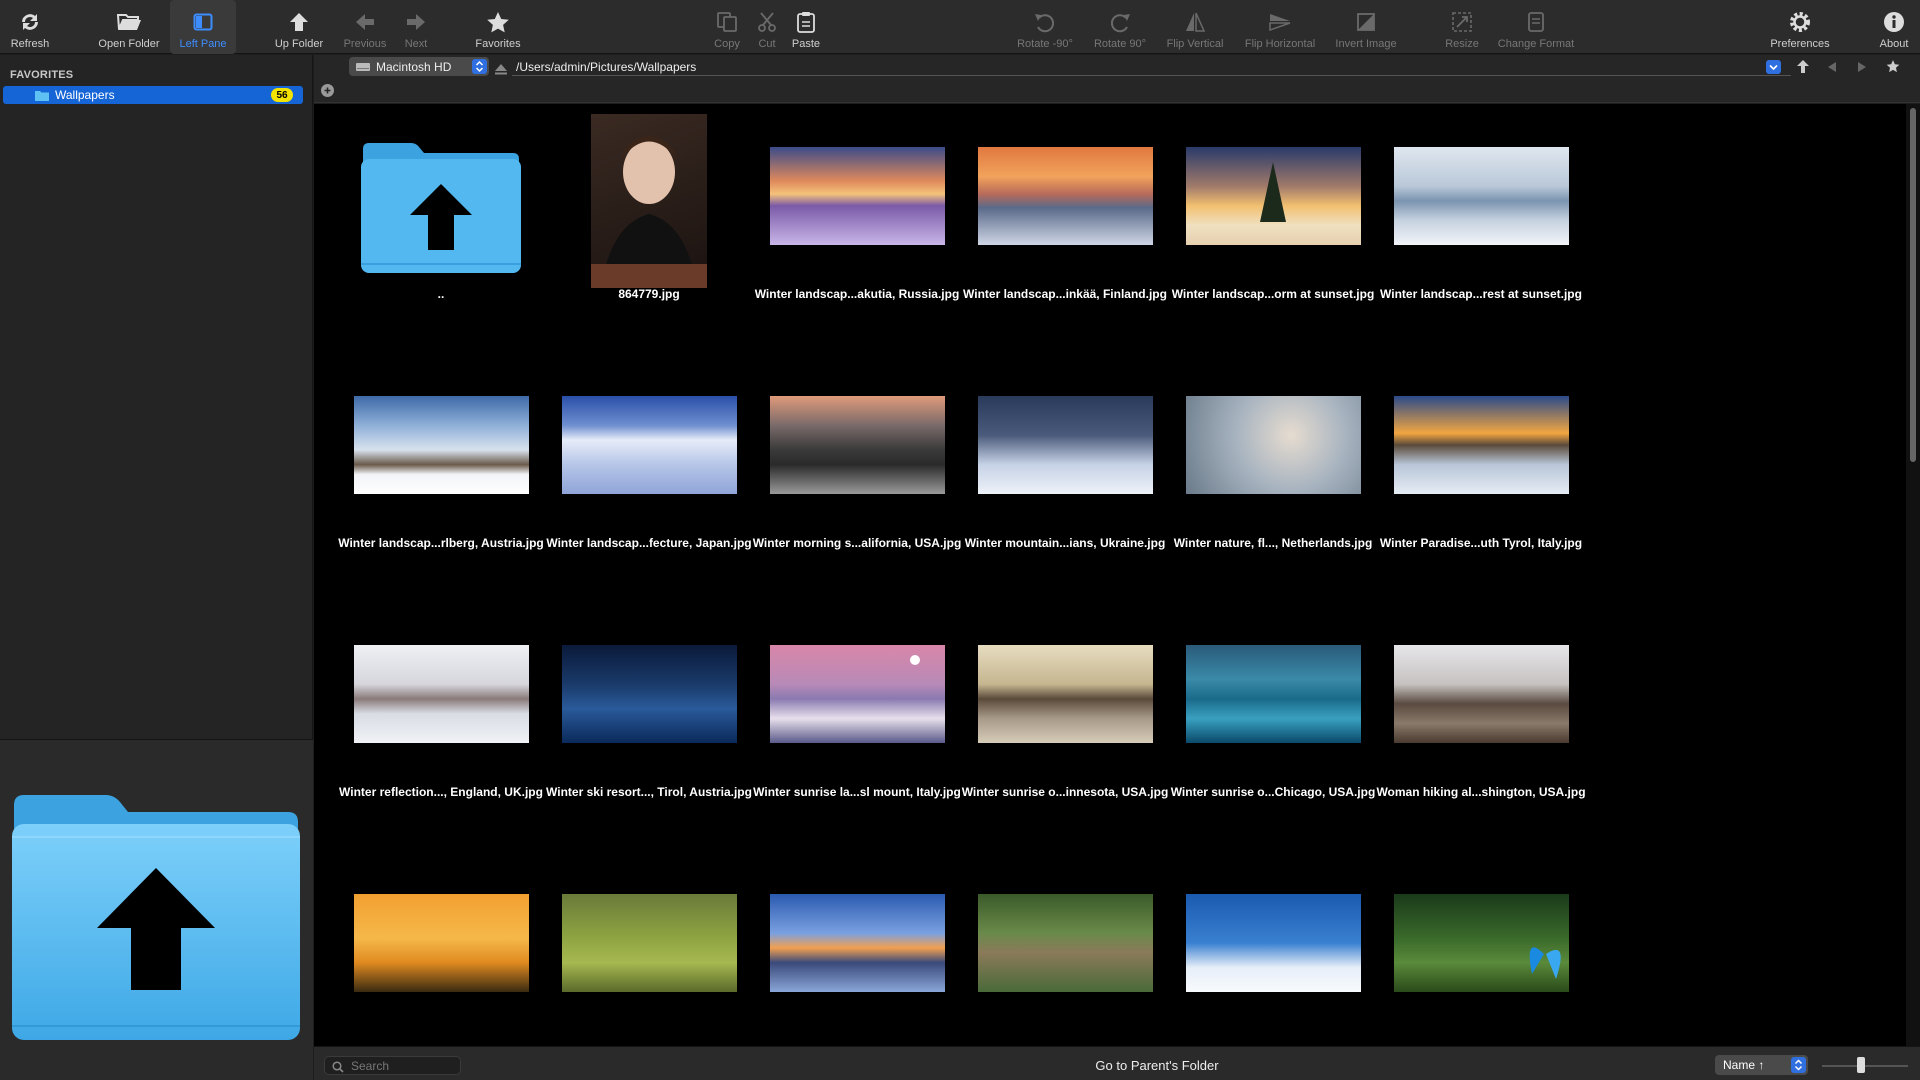 The height and width of the screenshot is (1080, 1920). Describe the element at coordinates (365, 22) in the screenshot. I see `arrow-left-icon` at that location.